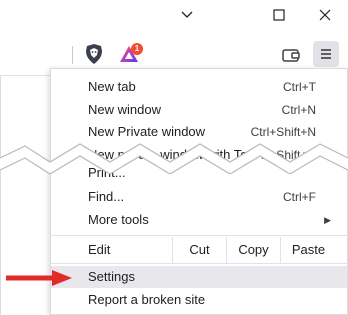  What do you see at coordinates (99, 249) in the screenshot?
I see `edit-label: Edit` at bounding box center [99, 249].